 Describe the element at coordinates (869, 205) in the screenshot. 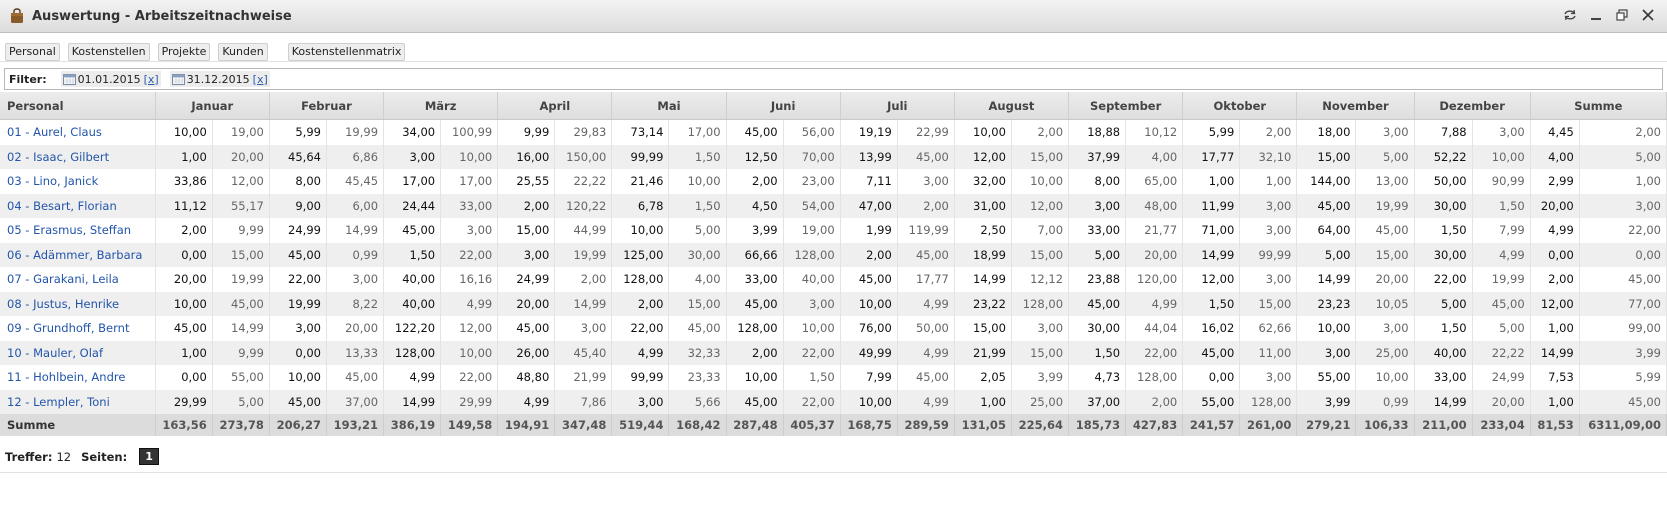

I see `value-cell: 47,00` at that location.